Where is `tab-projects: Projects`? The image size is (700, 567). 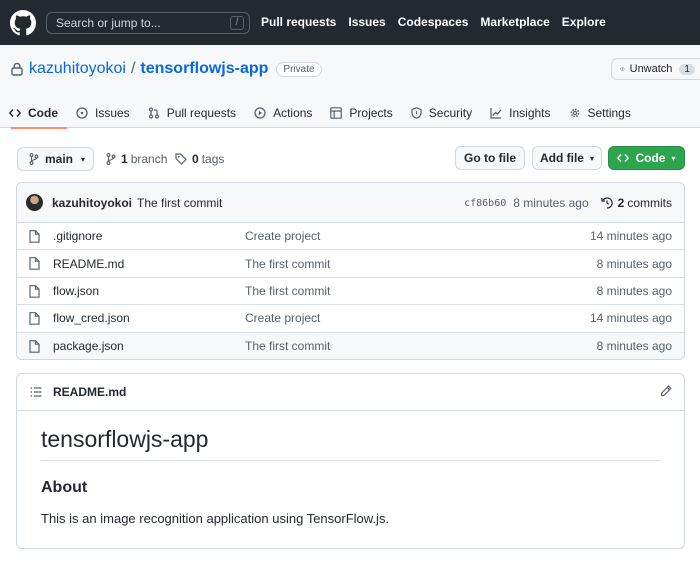
tab-projects: Projects is located at coordinates (361, 113).